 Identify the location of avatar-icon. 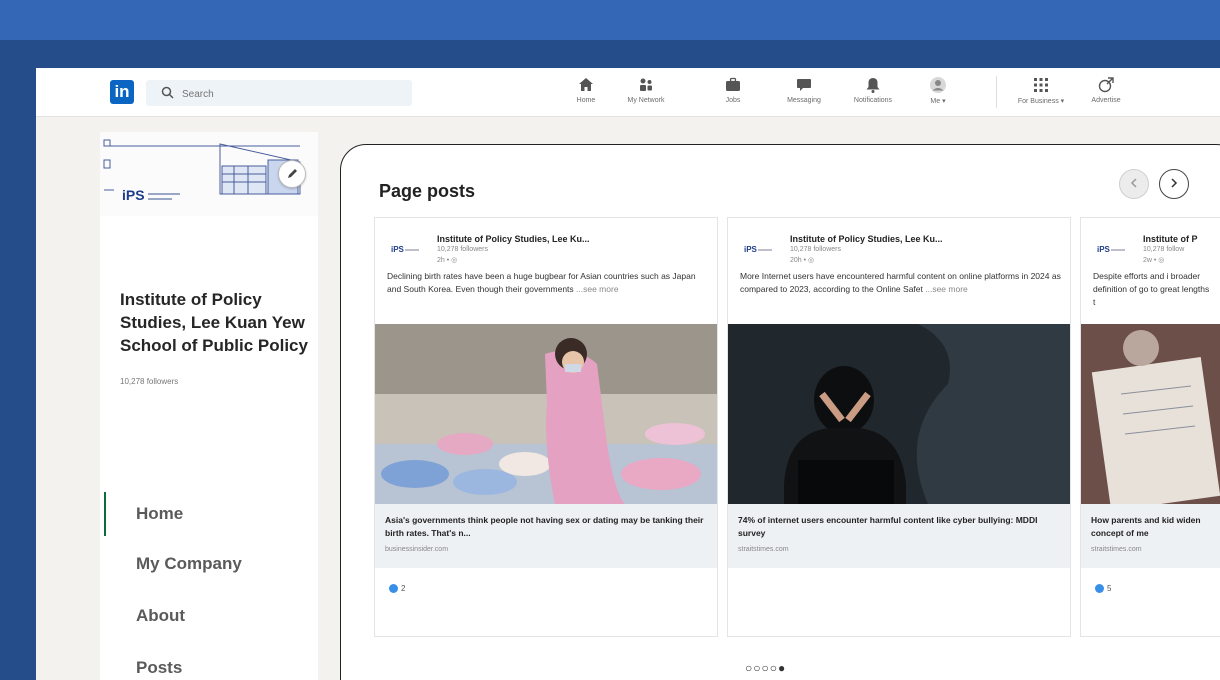
(938, 85).